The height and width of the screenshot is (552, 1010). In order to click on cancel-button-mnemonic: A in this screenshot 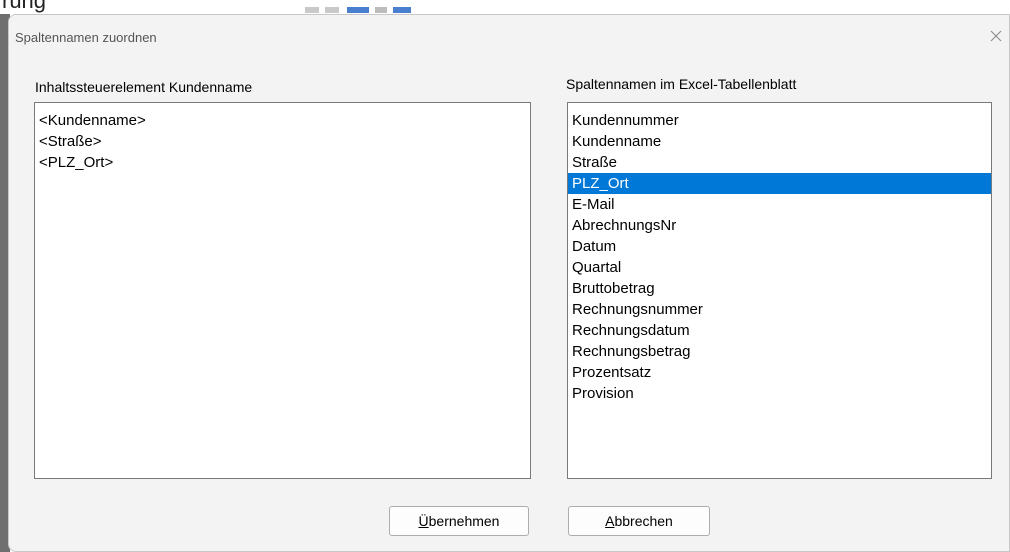, I will do `click(610, 521)`.